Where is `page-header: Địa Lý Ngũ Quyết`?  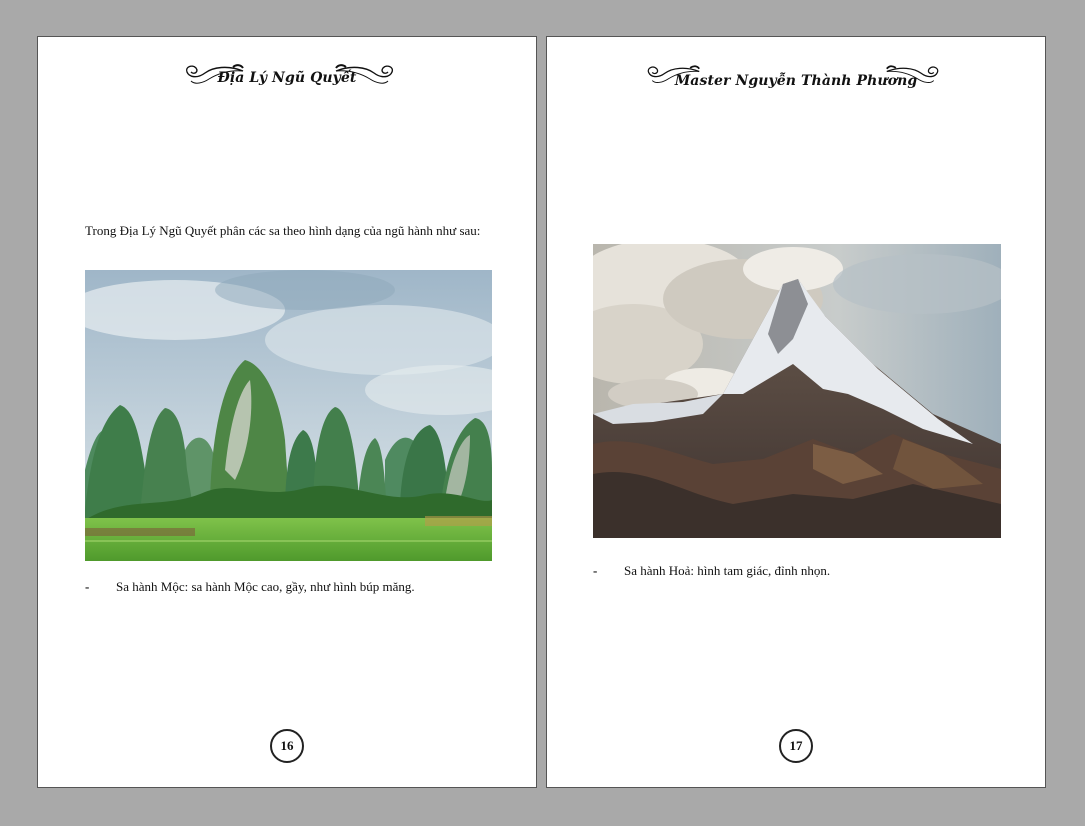 page-header: Địa Lý Ngũ Quyết is located at coordinates (287, 78).